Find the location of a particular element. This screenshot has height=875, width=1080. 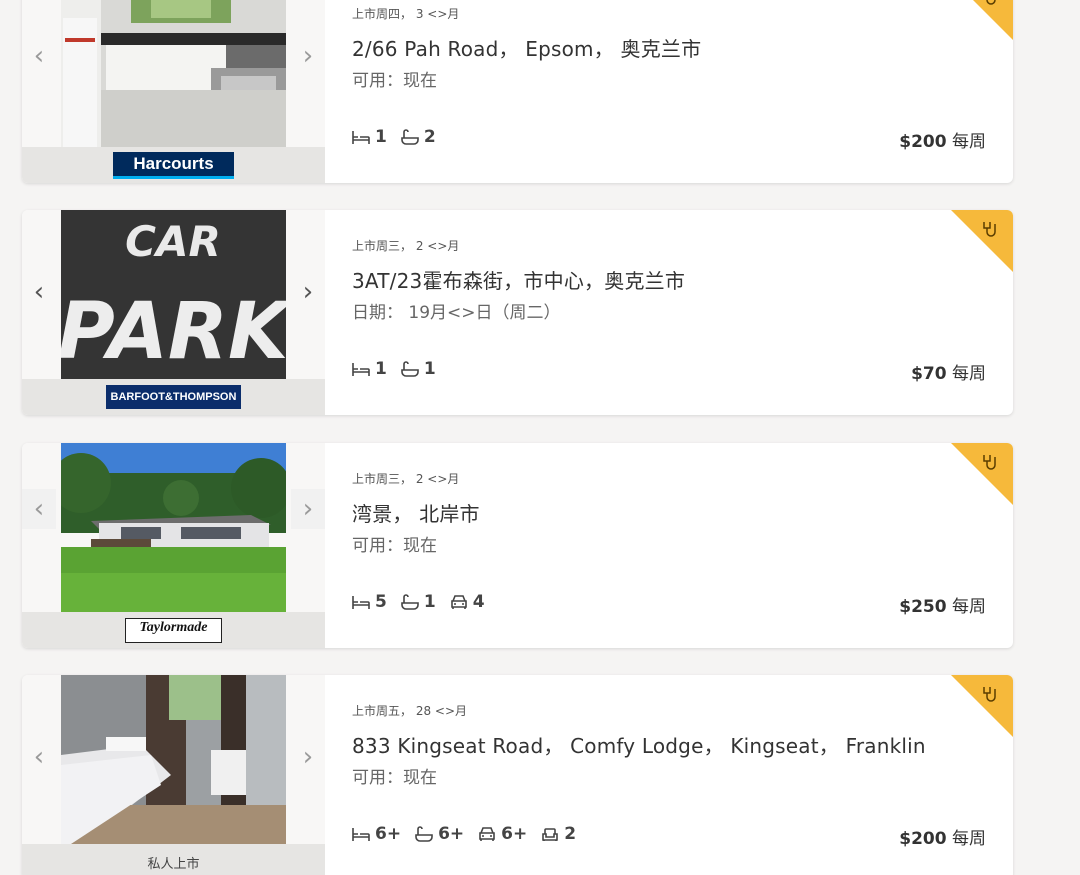

availability: 日期： 19月<>日（周二） is located at coordinates (456, 313).